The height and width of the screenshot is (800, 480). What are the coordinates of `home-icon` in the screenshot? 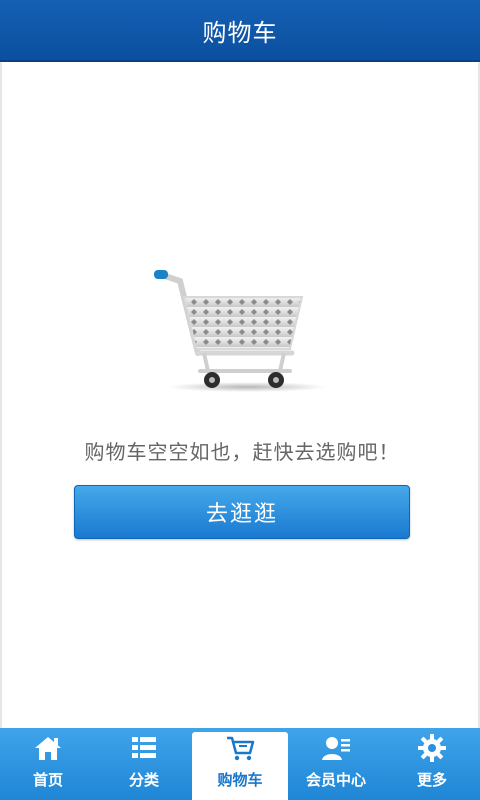 It's located at (48, 748).